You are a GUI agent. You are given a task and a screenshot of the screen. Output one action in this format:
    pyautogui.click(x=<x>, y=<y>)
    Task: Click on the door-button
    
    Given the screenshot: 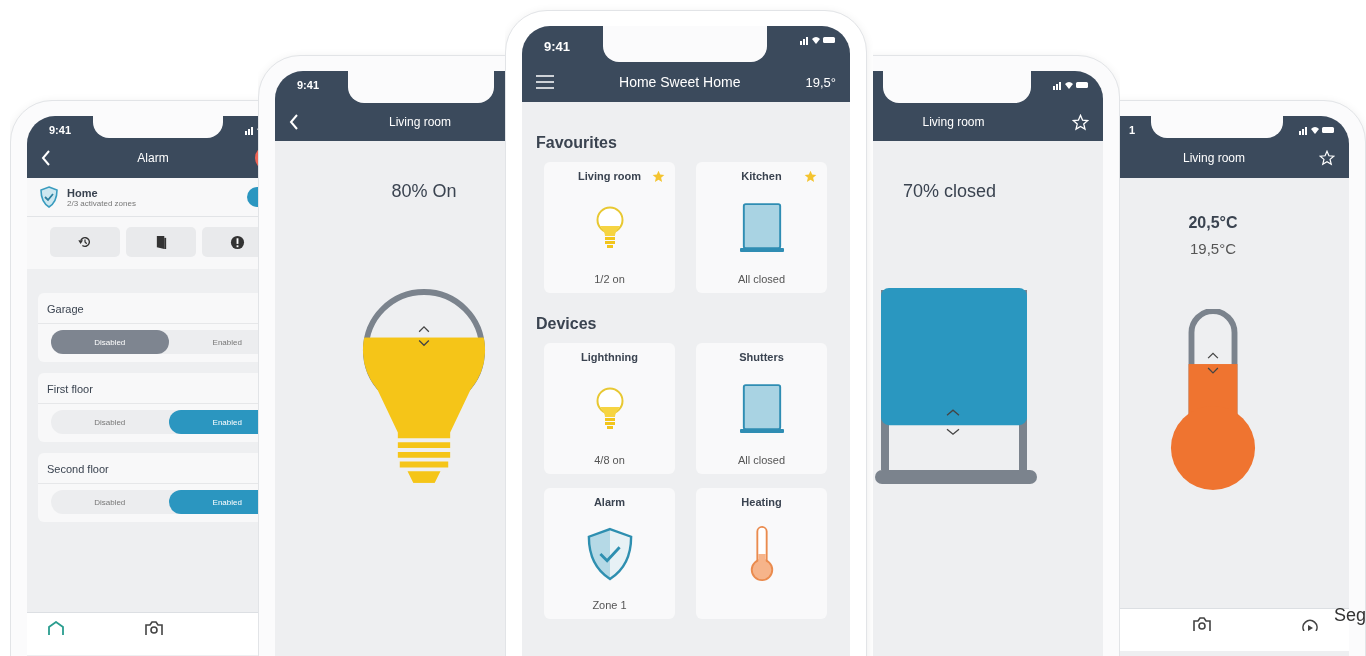 What is the action you would take?
    pyautogui.click(x=161, y=242)
    